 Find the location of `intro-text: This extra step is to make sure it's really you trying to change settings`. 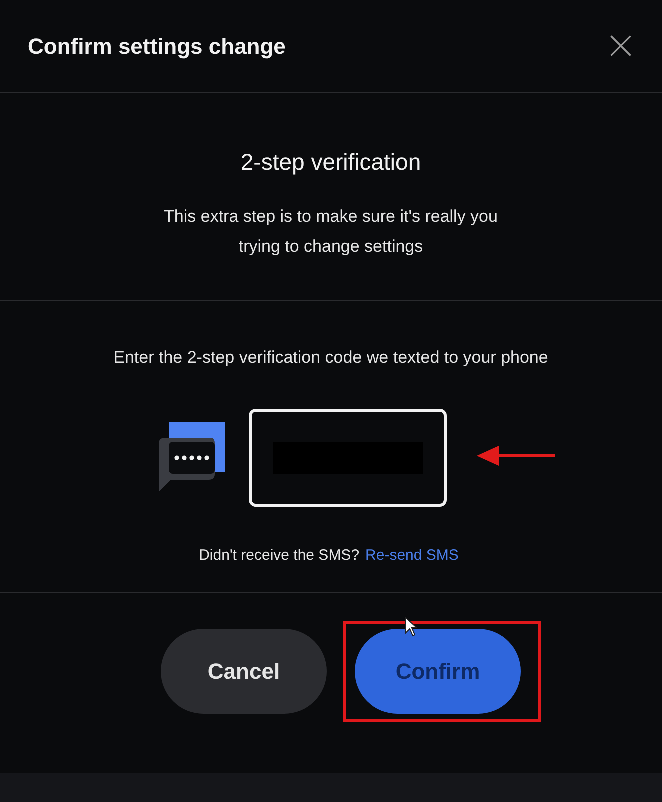

intro-text: This extra step is to make sure it's really you trying to change settings is located at coordinates (331, 232).